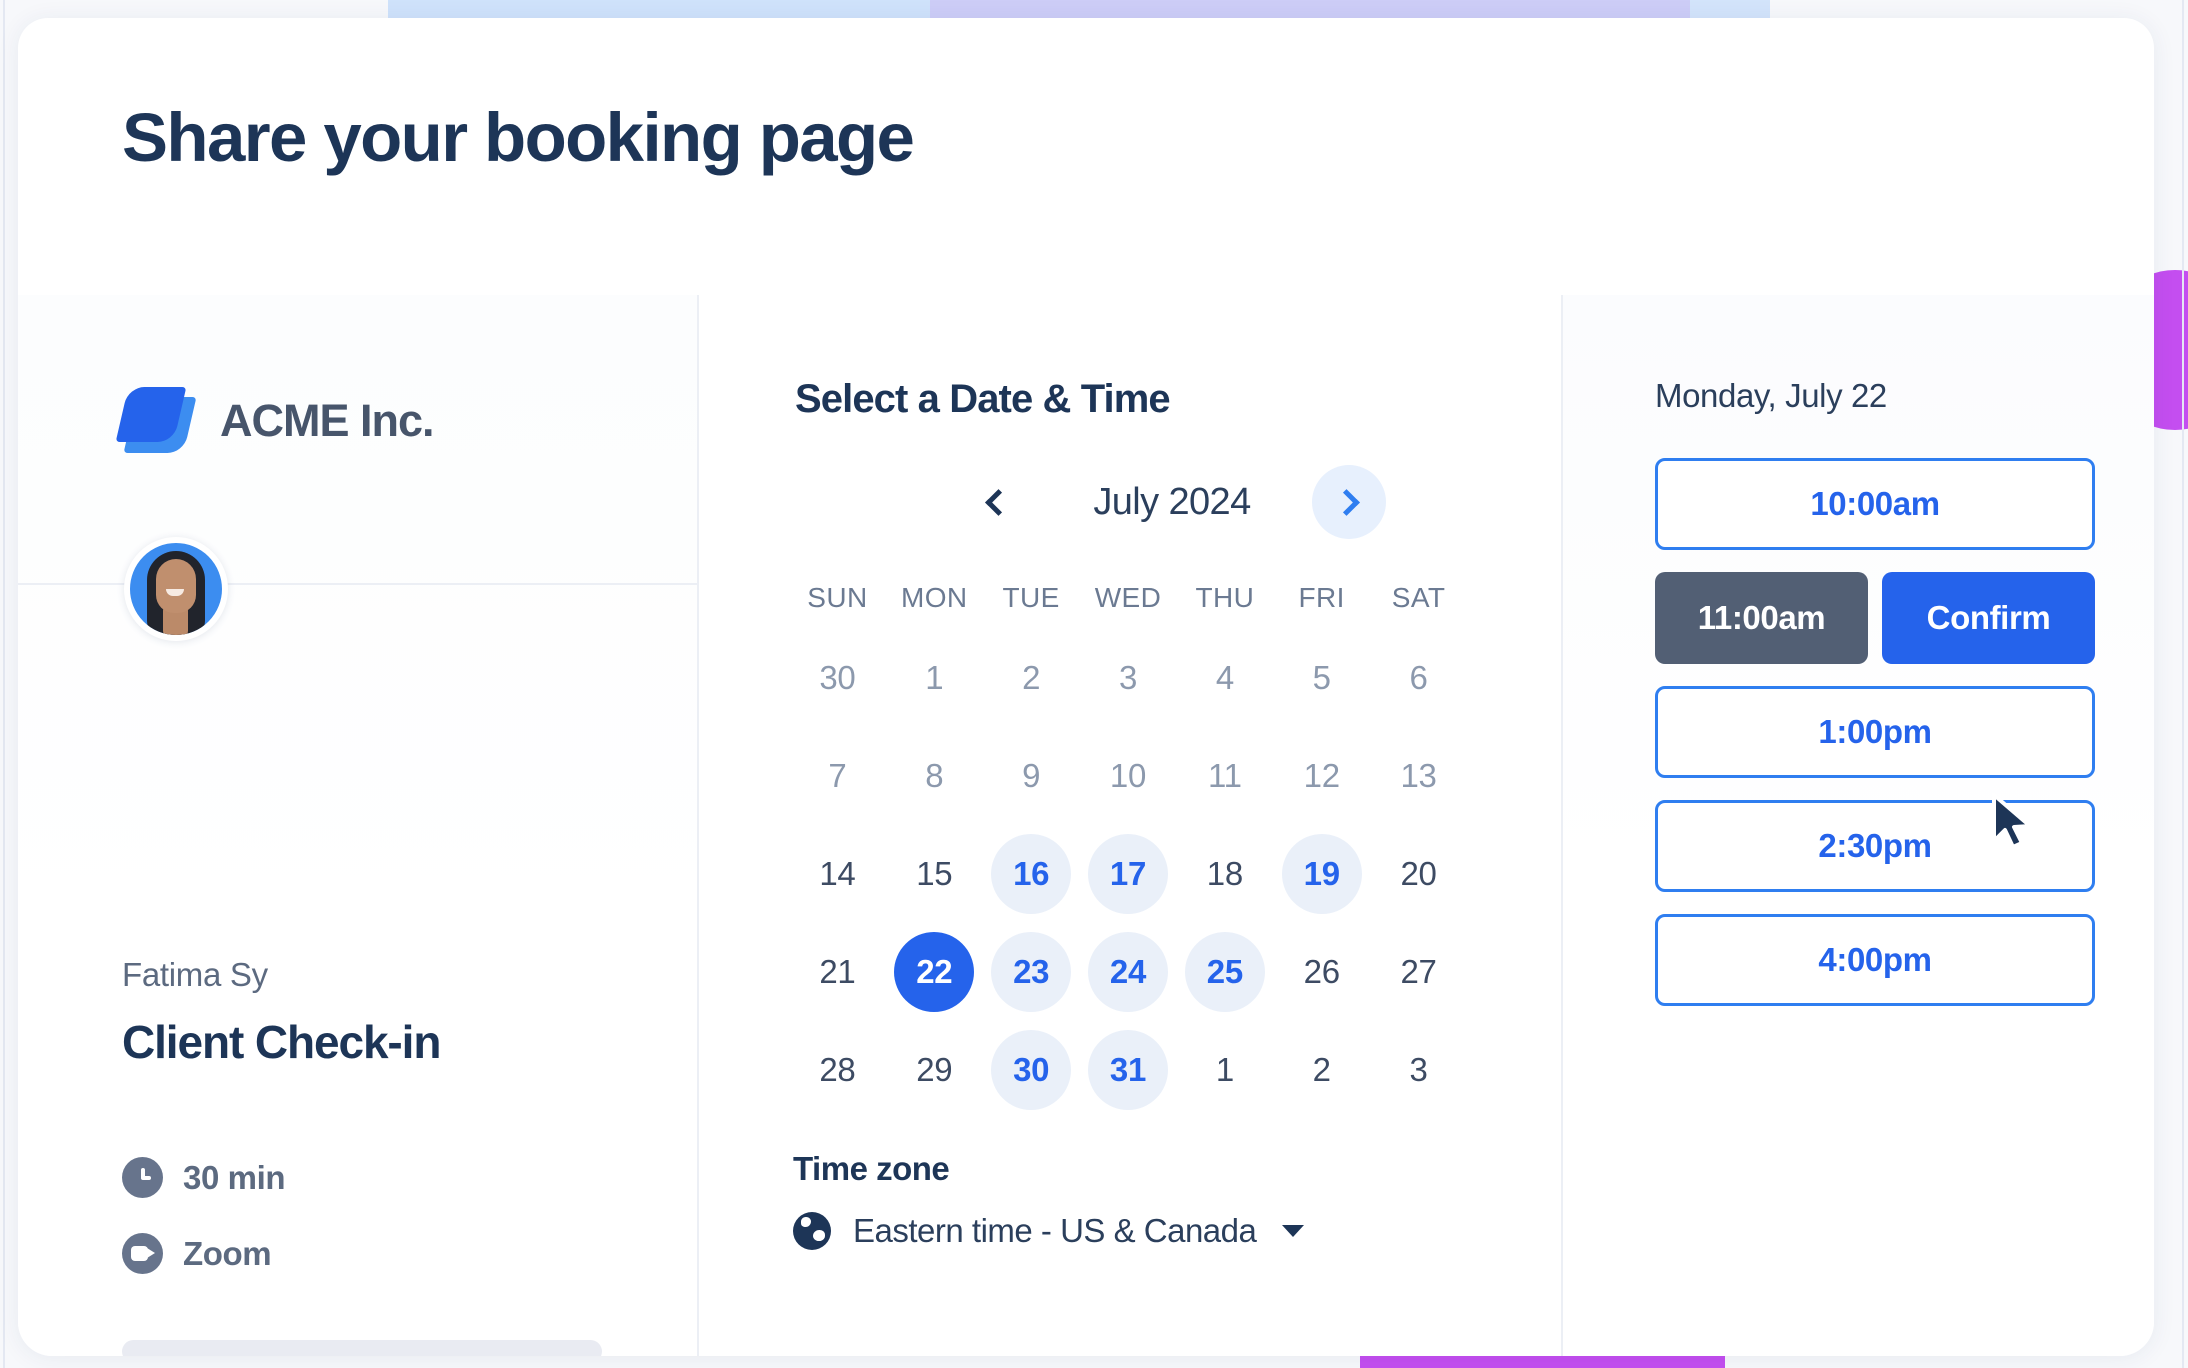  I want to click on brand-block: ACME Inc., so click(275, 421).